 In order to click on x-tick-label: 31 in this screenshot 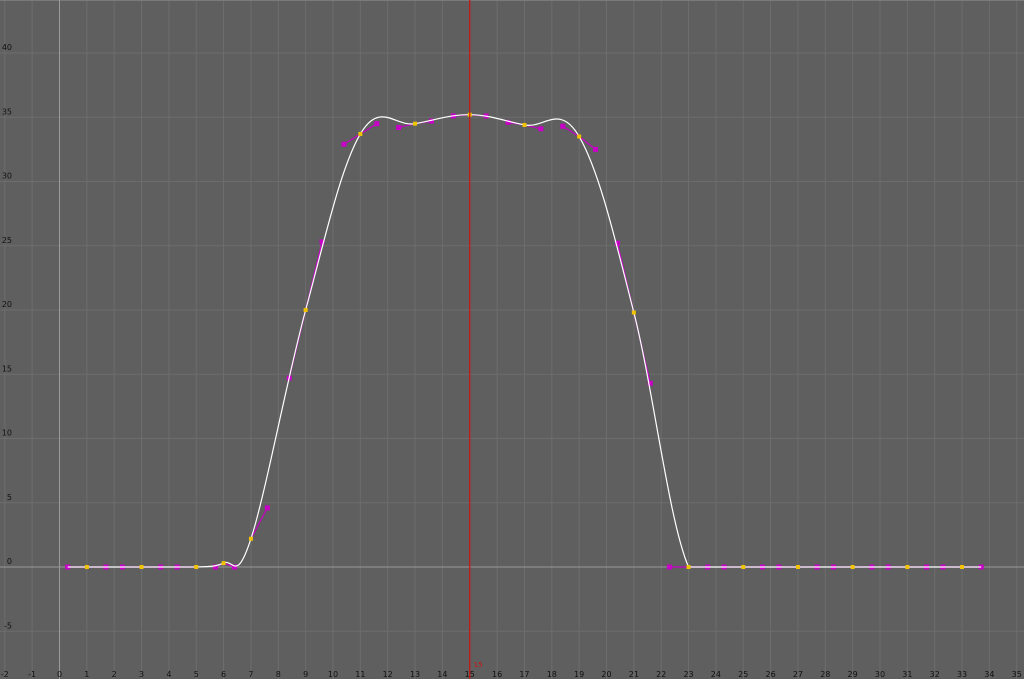, I will do `click(907, 674)`.